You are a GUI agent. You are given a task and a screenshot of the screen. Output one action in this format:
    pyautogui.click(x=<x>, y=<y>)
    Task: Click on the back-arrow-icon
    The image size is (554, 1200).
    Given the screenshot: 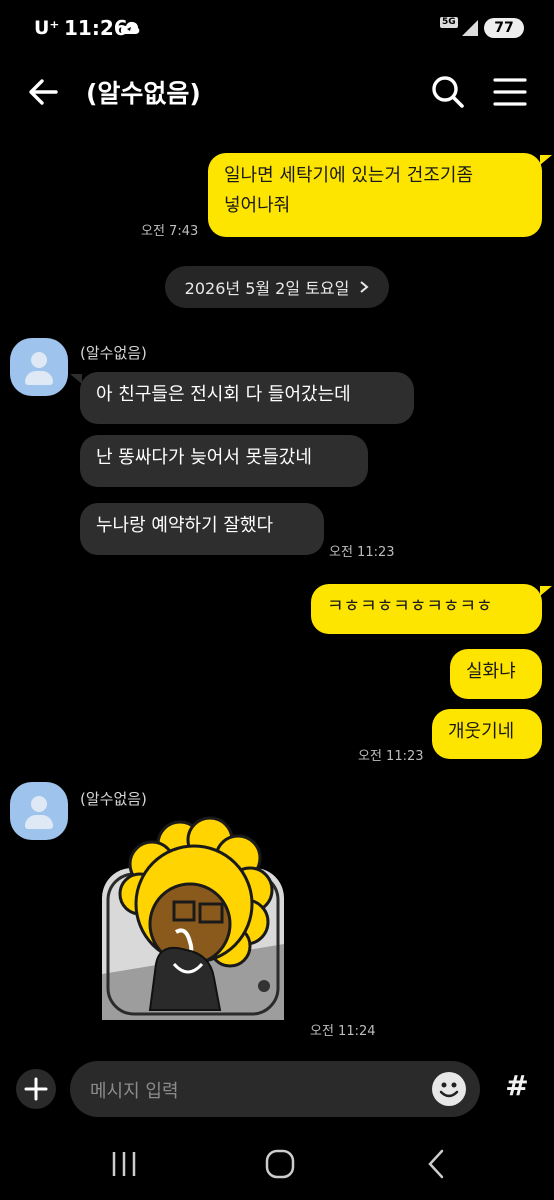 What is the action you would take?
    pyautogui.click(x=44, y=92)
    